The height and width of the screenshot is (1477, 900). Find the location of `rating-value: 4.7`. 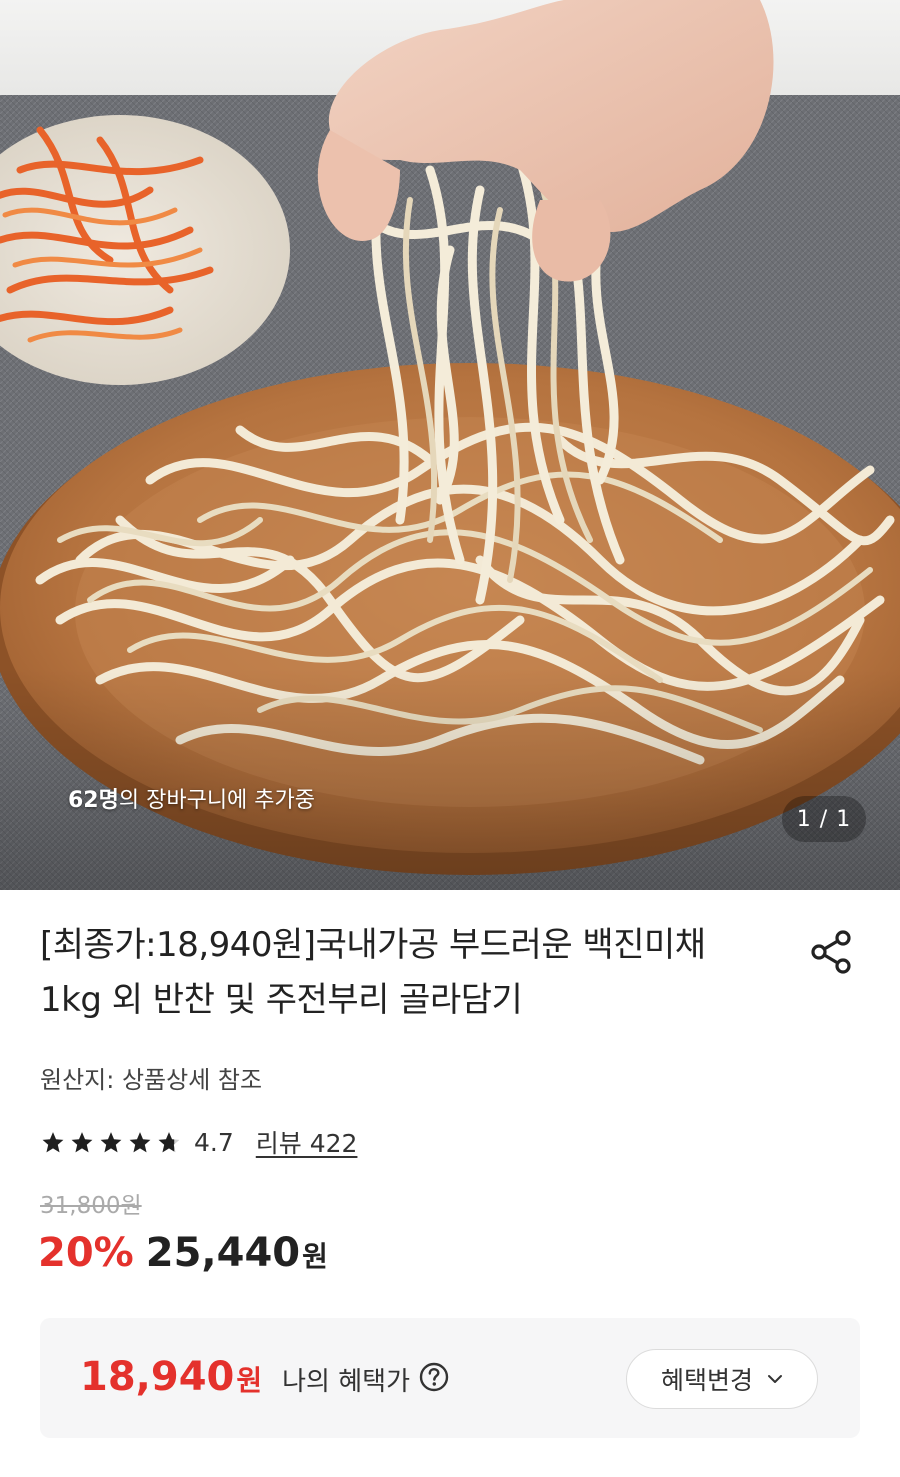

rating-value: 4.7 is located at coordinates (214, 1142).